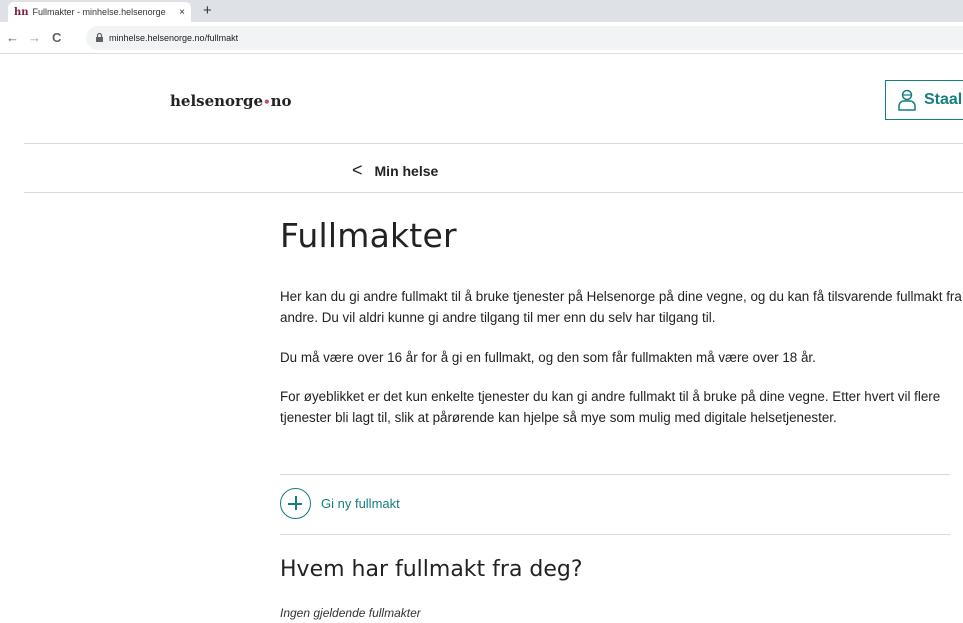  I want to click on new-tab-button: +, so click(207, 10).